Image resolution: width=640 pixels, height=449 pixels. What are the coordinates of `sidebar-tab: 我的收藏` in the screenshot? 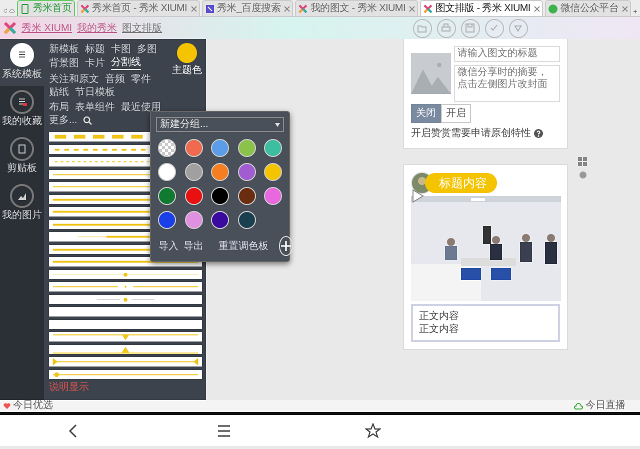 It's located at (22, 109).